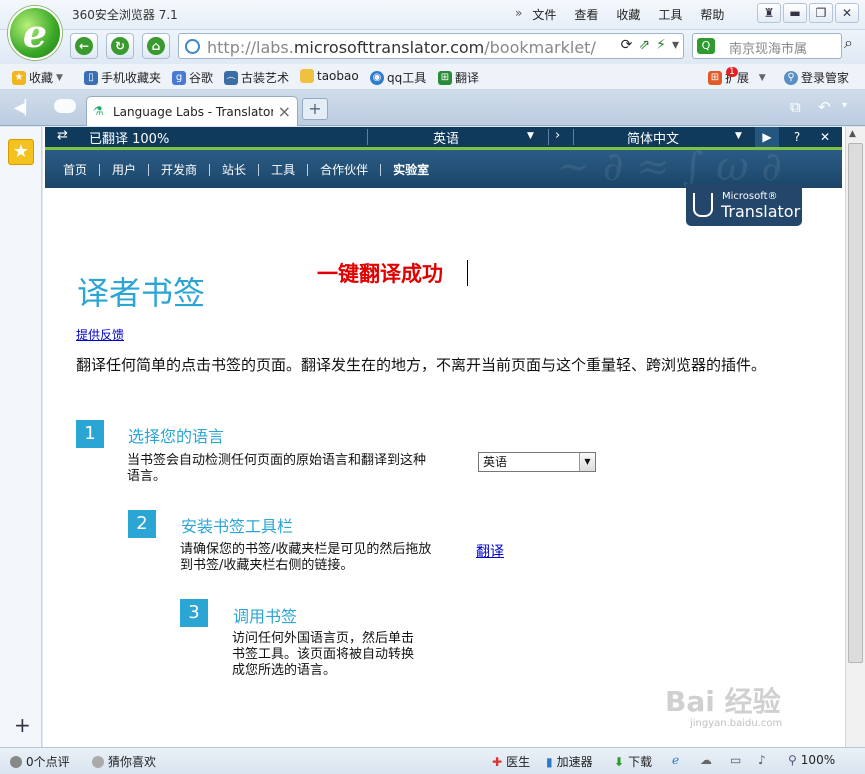  What do you see at coordinates (852, 134) in the screenshot?
I see `scroll-up-icon: ▲` at bounding box center [852, 134].